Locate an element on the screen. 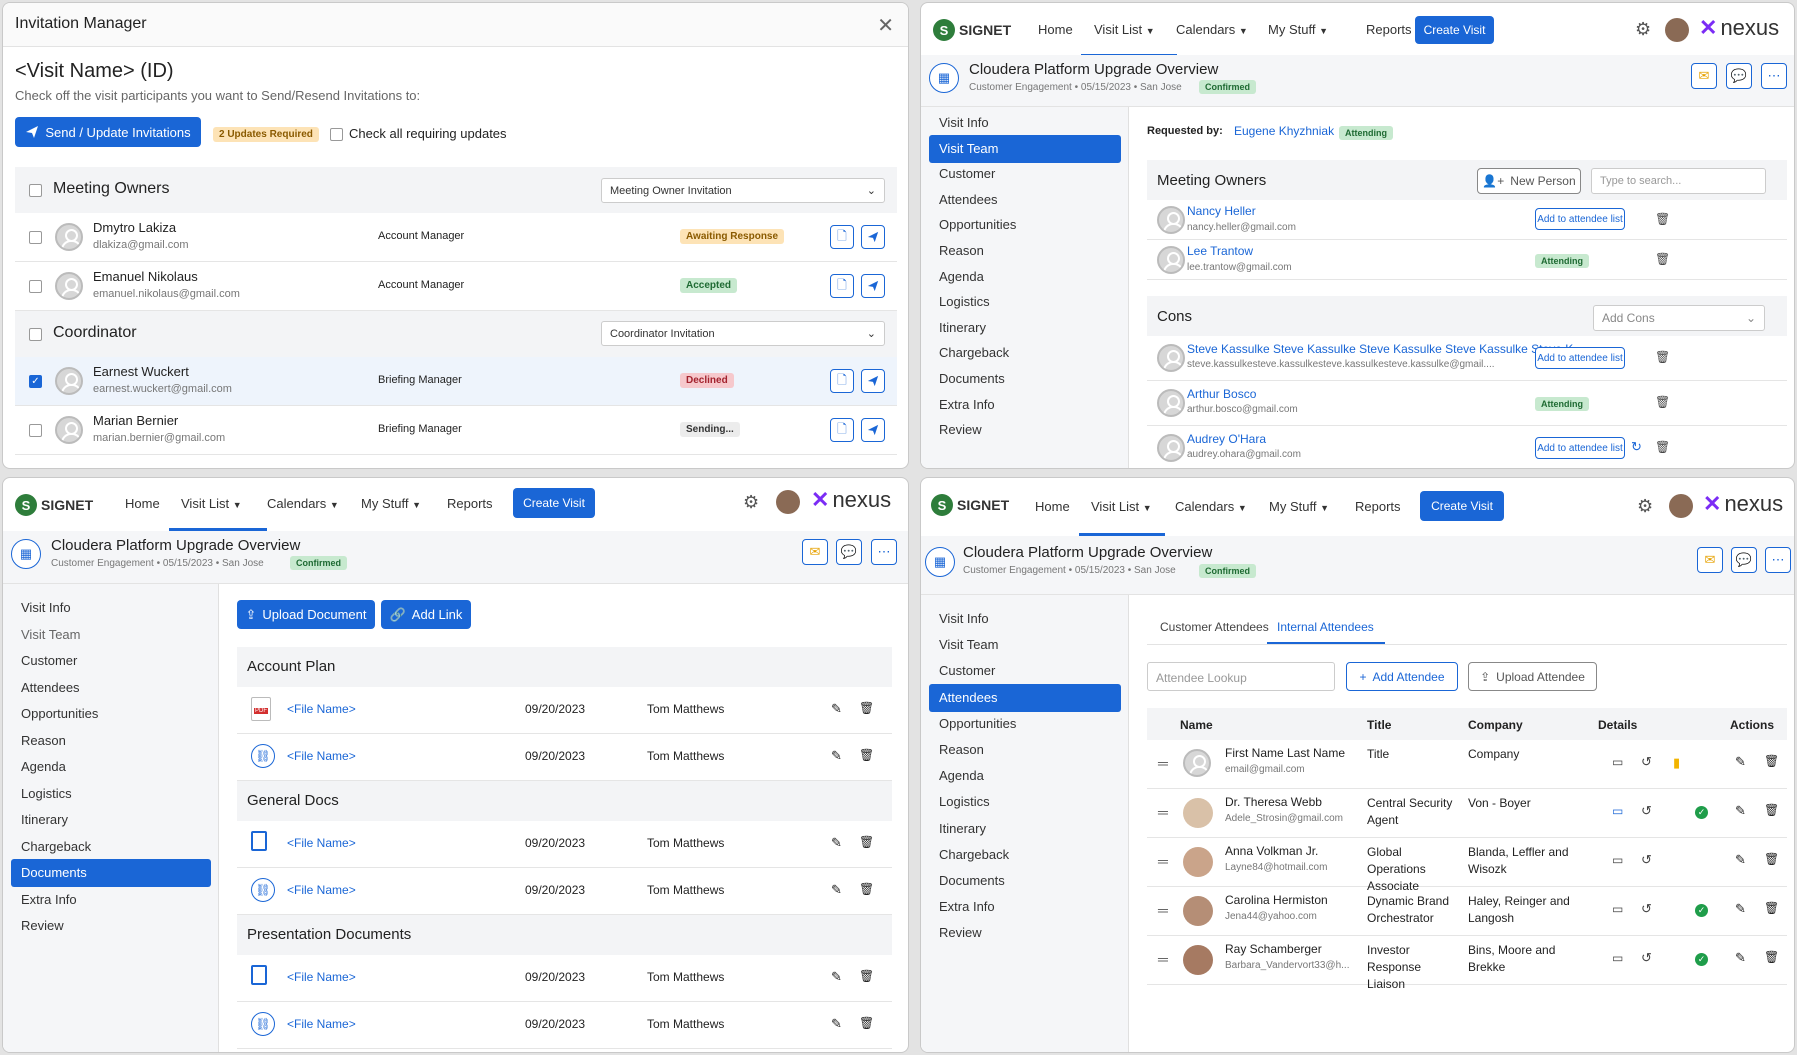 This screenshot has width=1797, height=1055. signet-logo: S SIGNET is located at coordinates (972, 30).